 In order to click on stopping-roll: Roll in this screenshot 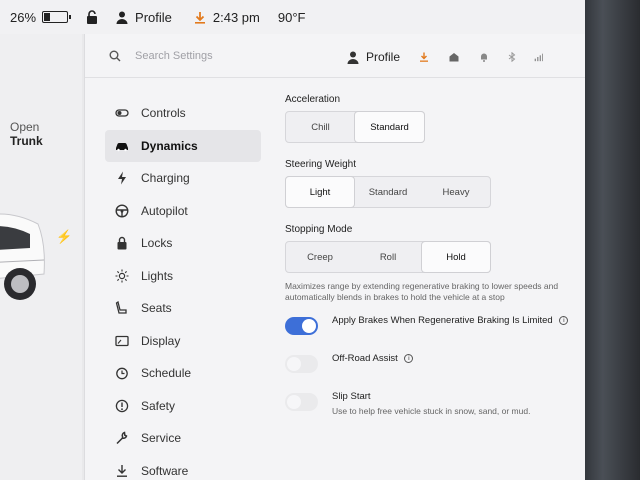, I will do `click(388, 257)`.